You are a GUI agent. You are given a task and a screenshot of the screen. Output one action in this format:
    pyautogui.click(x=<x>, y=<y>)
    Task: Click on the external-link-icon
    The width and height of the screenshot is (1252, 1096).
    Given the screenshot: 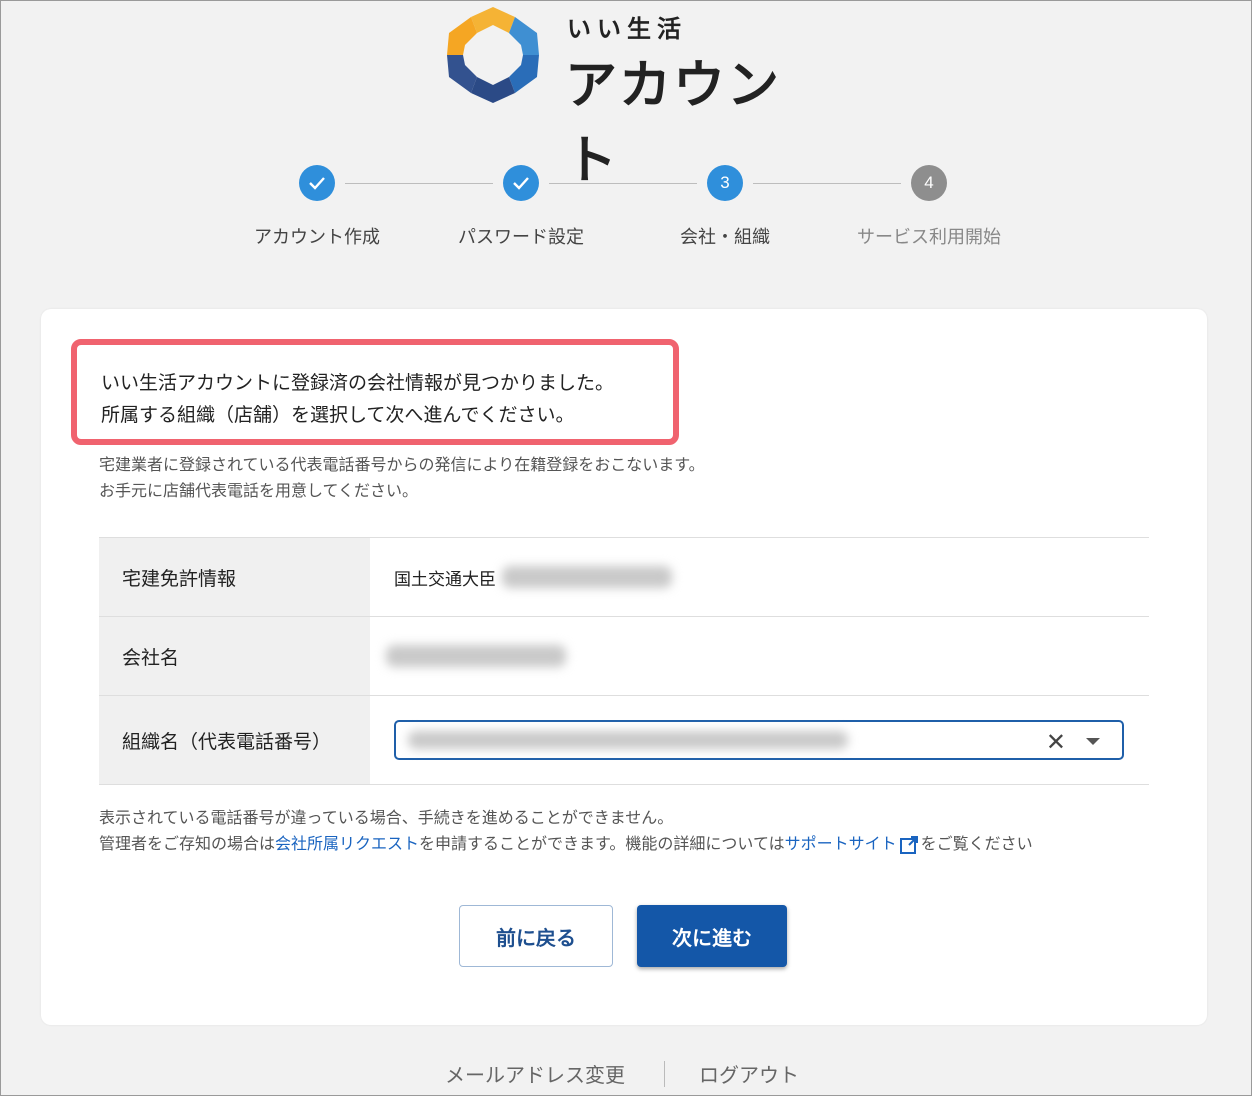 What is the action you would take?
    pyautogui.click(x=909, y=845)
    